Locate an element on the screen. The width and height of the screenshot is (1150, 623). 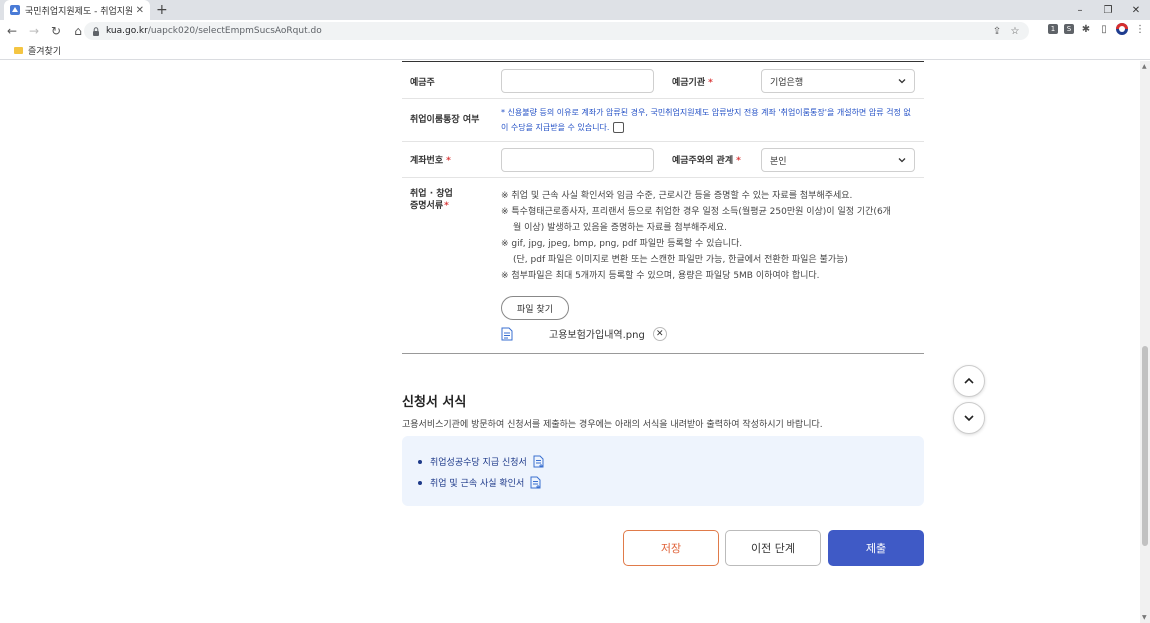
download-link-label: 취업 및 근속 사실 확인서 is located at coordinates (477, 482).